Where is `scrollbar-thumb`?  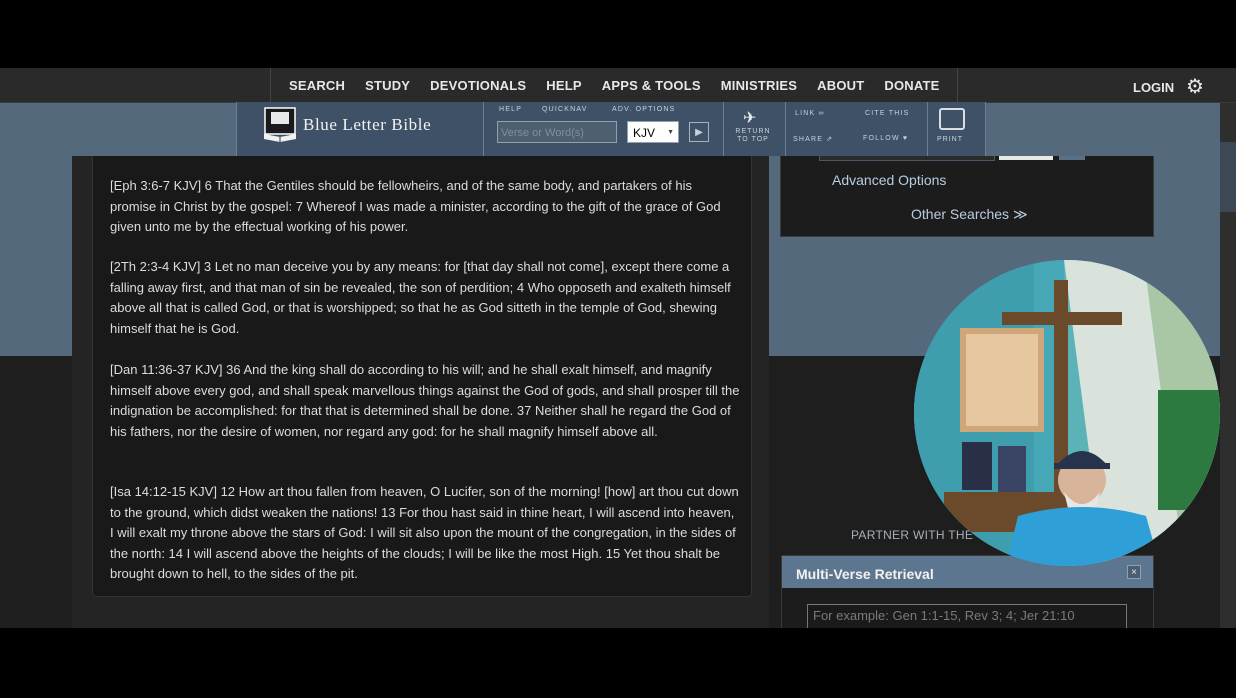 scrollbar-thumb is located at coordinates (1228, 177).